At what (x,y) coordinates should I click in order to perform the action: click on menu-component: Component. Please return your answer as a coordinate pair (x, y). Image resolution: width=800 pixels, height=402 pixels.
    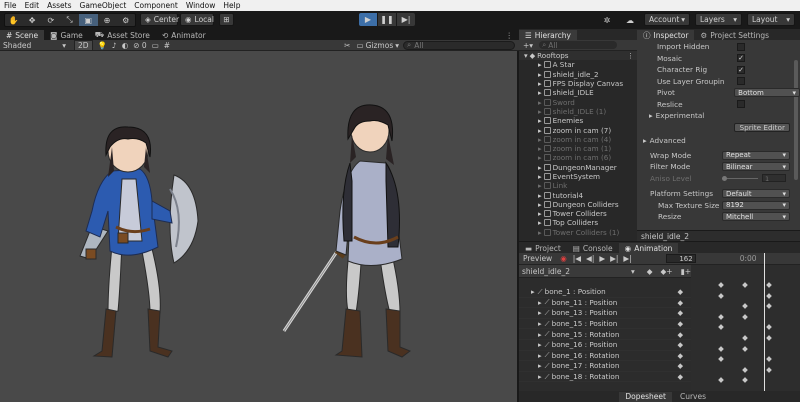
    Looking at the image, I should click on (156, 5).